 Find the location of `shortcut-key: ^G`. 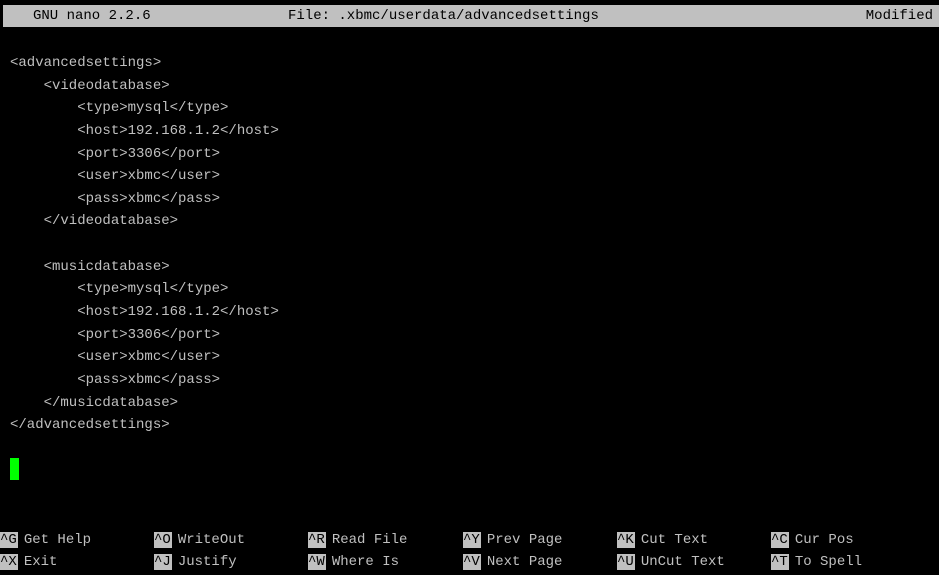

shortcut-key: ^G is located at coordinates (9, 540).